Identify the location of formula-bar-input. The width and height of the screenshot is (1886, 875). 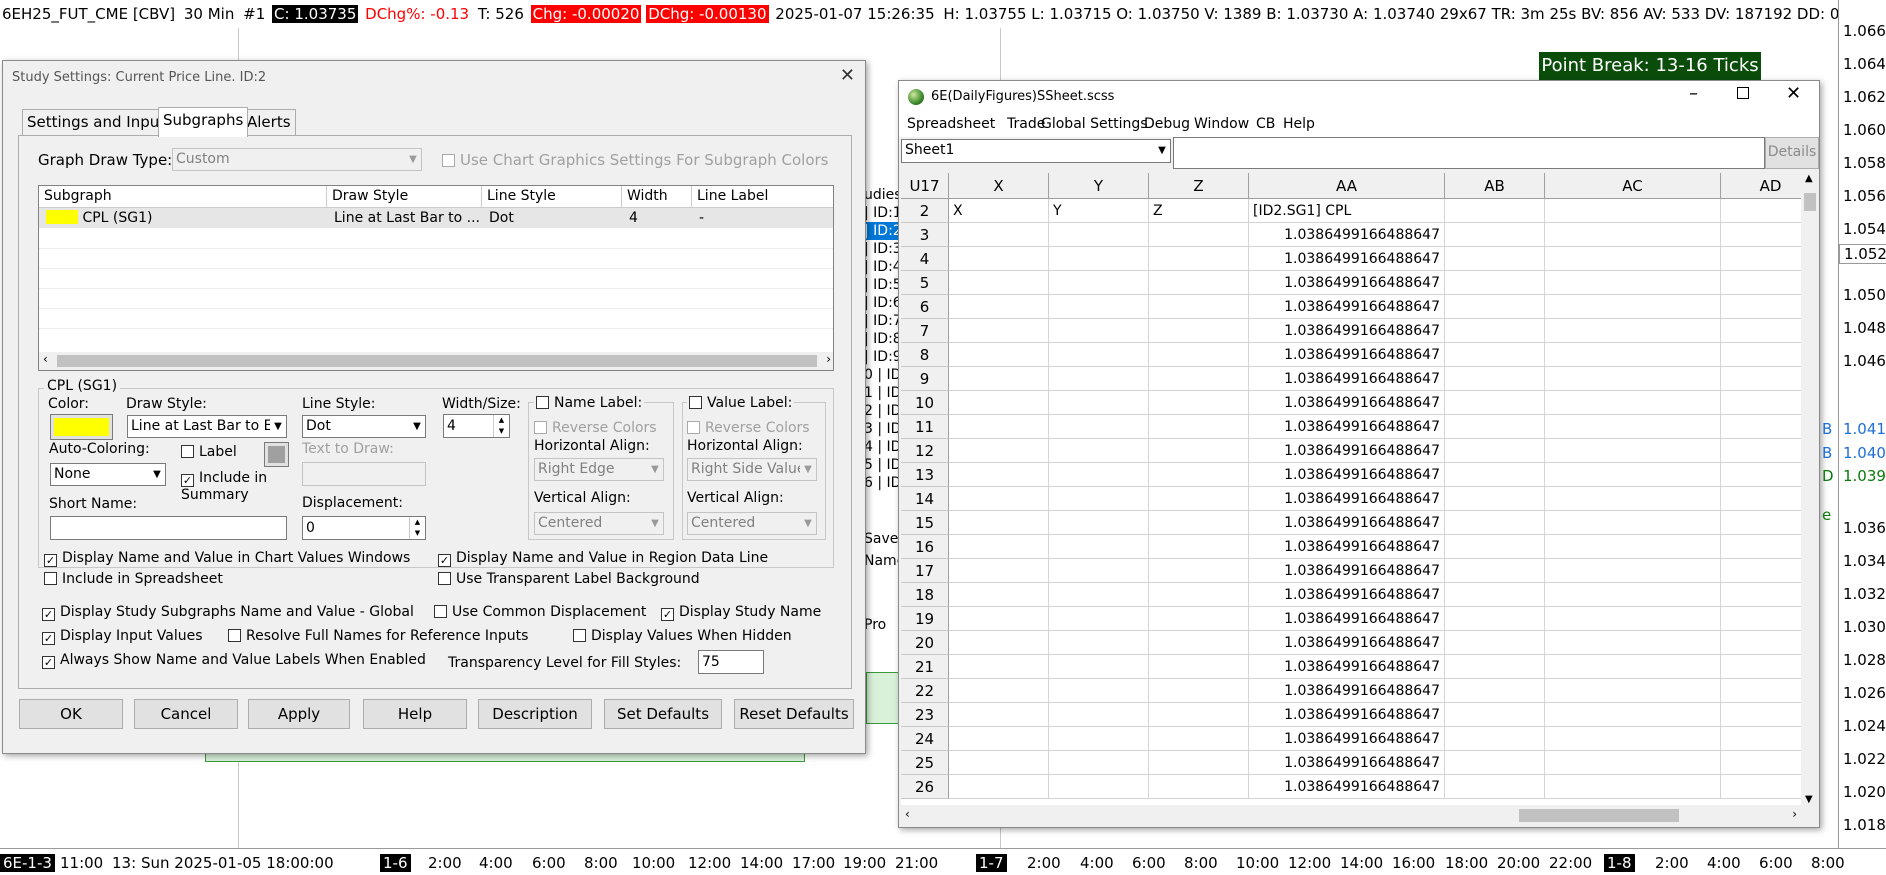
(1469, 153).